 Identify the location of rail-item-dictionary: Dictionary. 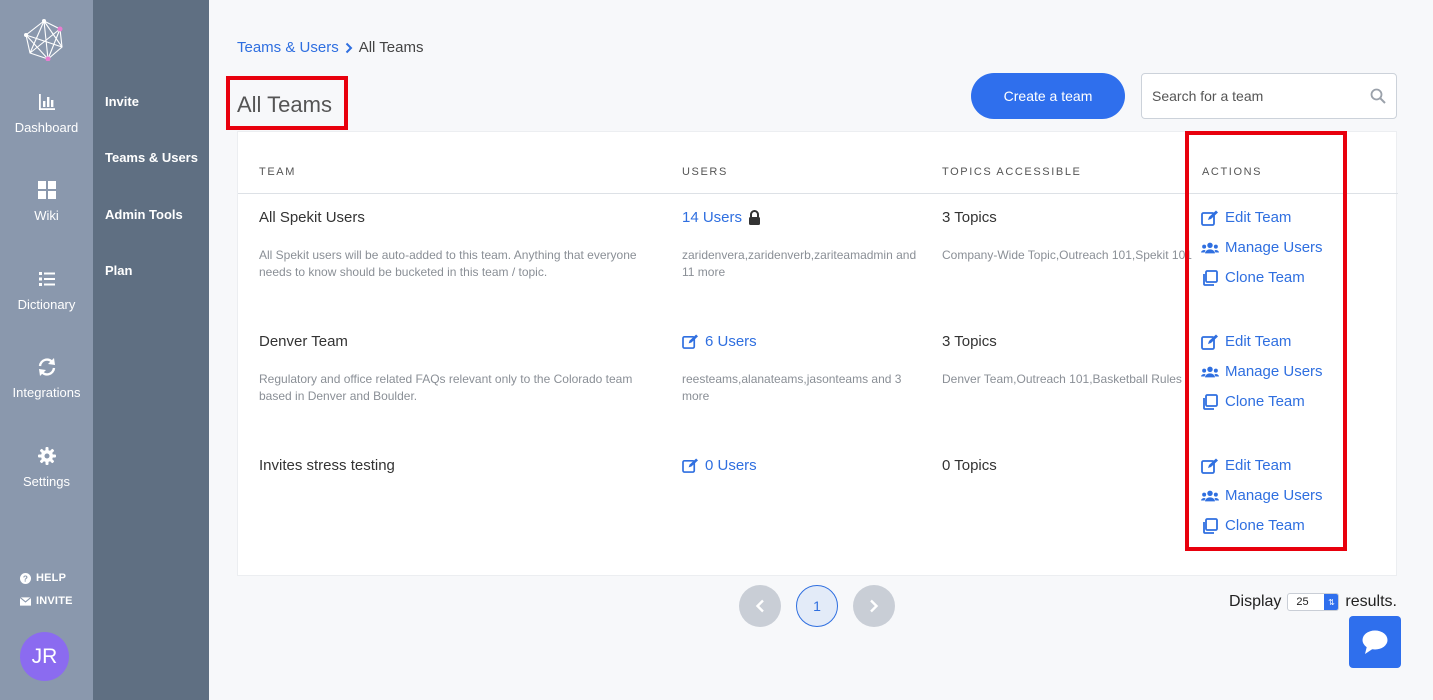
(46, 290).